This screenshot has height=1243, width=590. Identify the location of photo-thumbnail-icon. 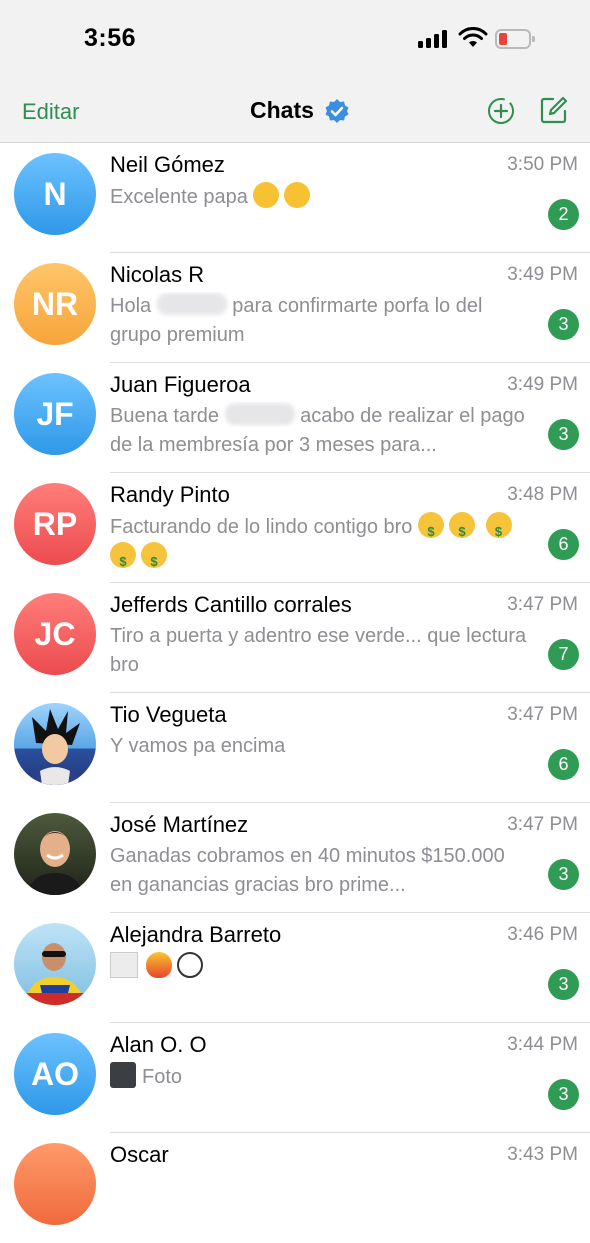
(123, 1075).